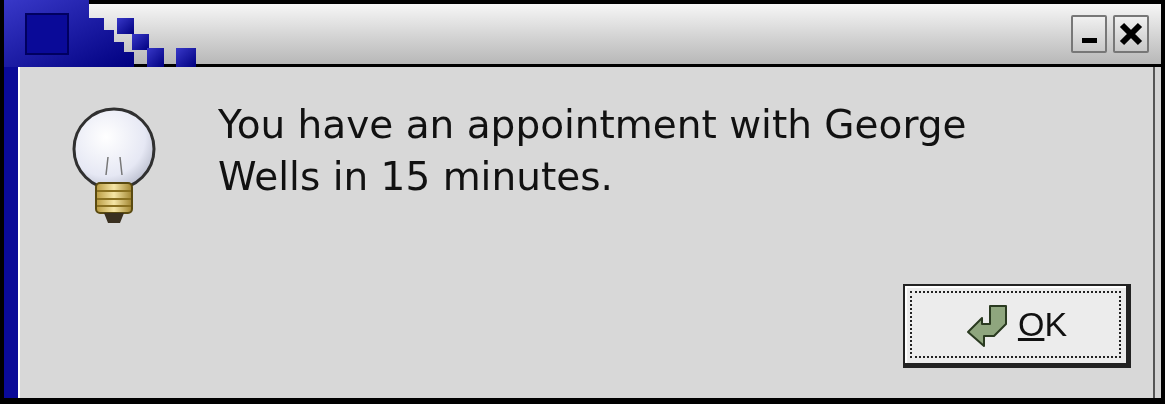 This screenshot has height=404, width=1165. I want to click on close-button, so click(1131, 34).